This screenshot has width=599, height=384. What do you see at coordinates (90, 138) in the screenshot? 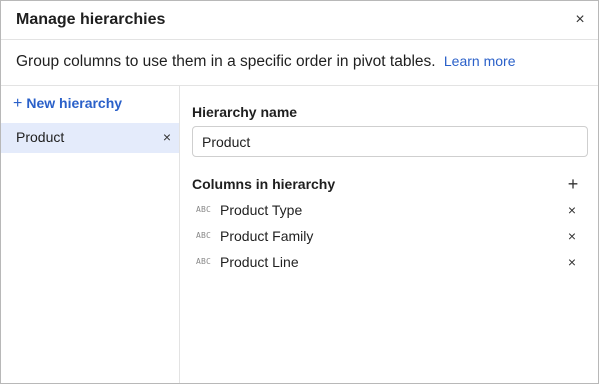
I see `hierarchy-item-product: Product ×` at bounding box center [90, 138].